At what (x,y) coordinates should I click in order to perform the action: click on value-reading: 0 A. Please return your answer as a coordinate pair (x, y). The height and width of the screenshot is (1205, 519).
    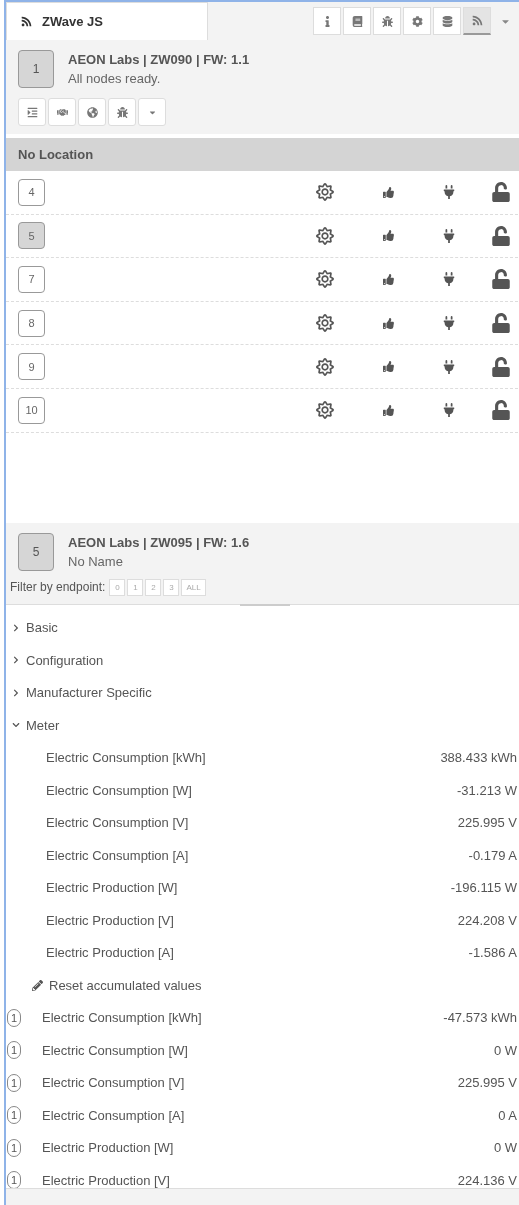
    Looking at the image, I should click on (507, 1115).